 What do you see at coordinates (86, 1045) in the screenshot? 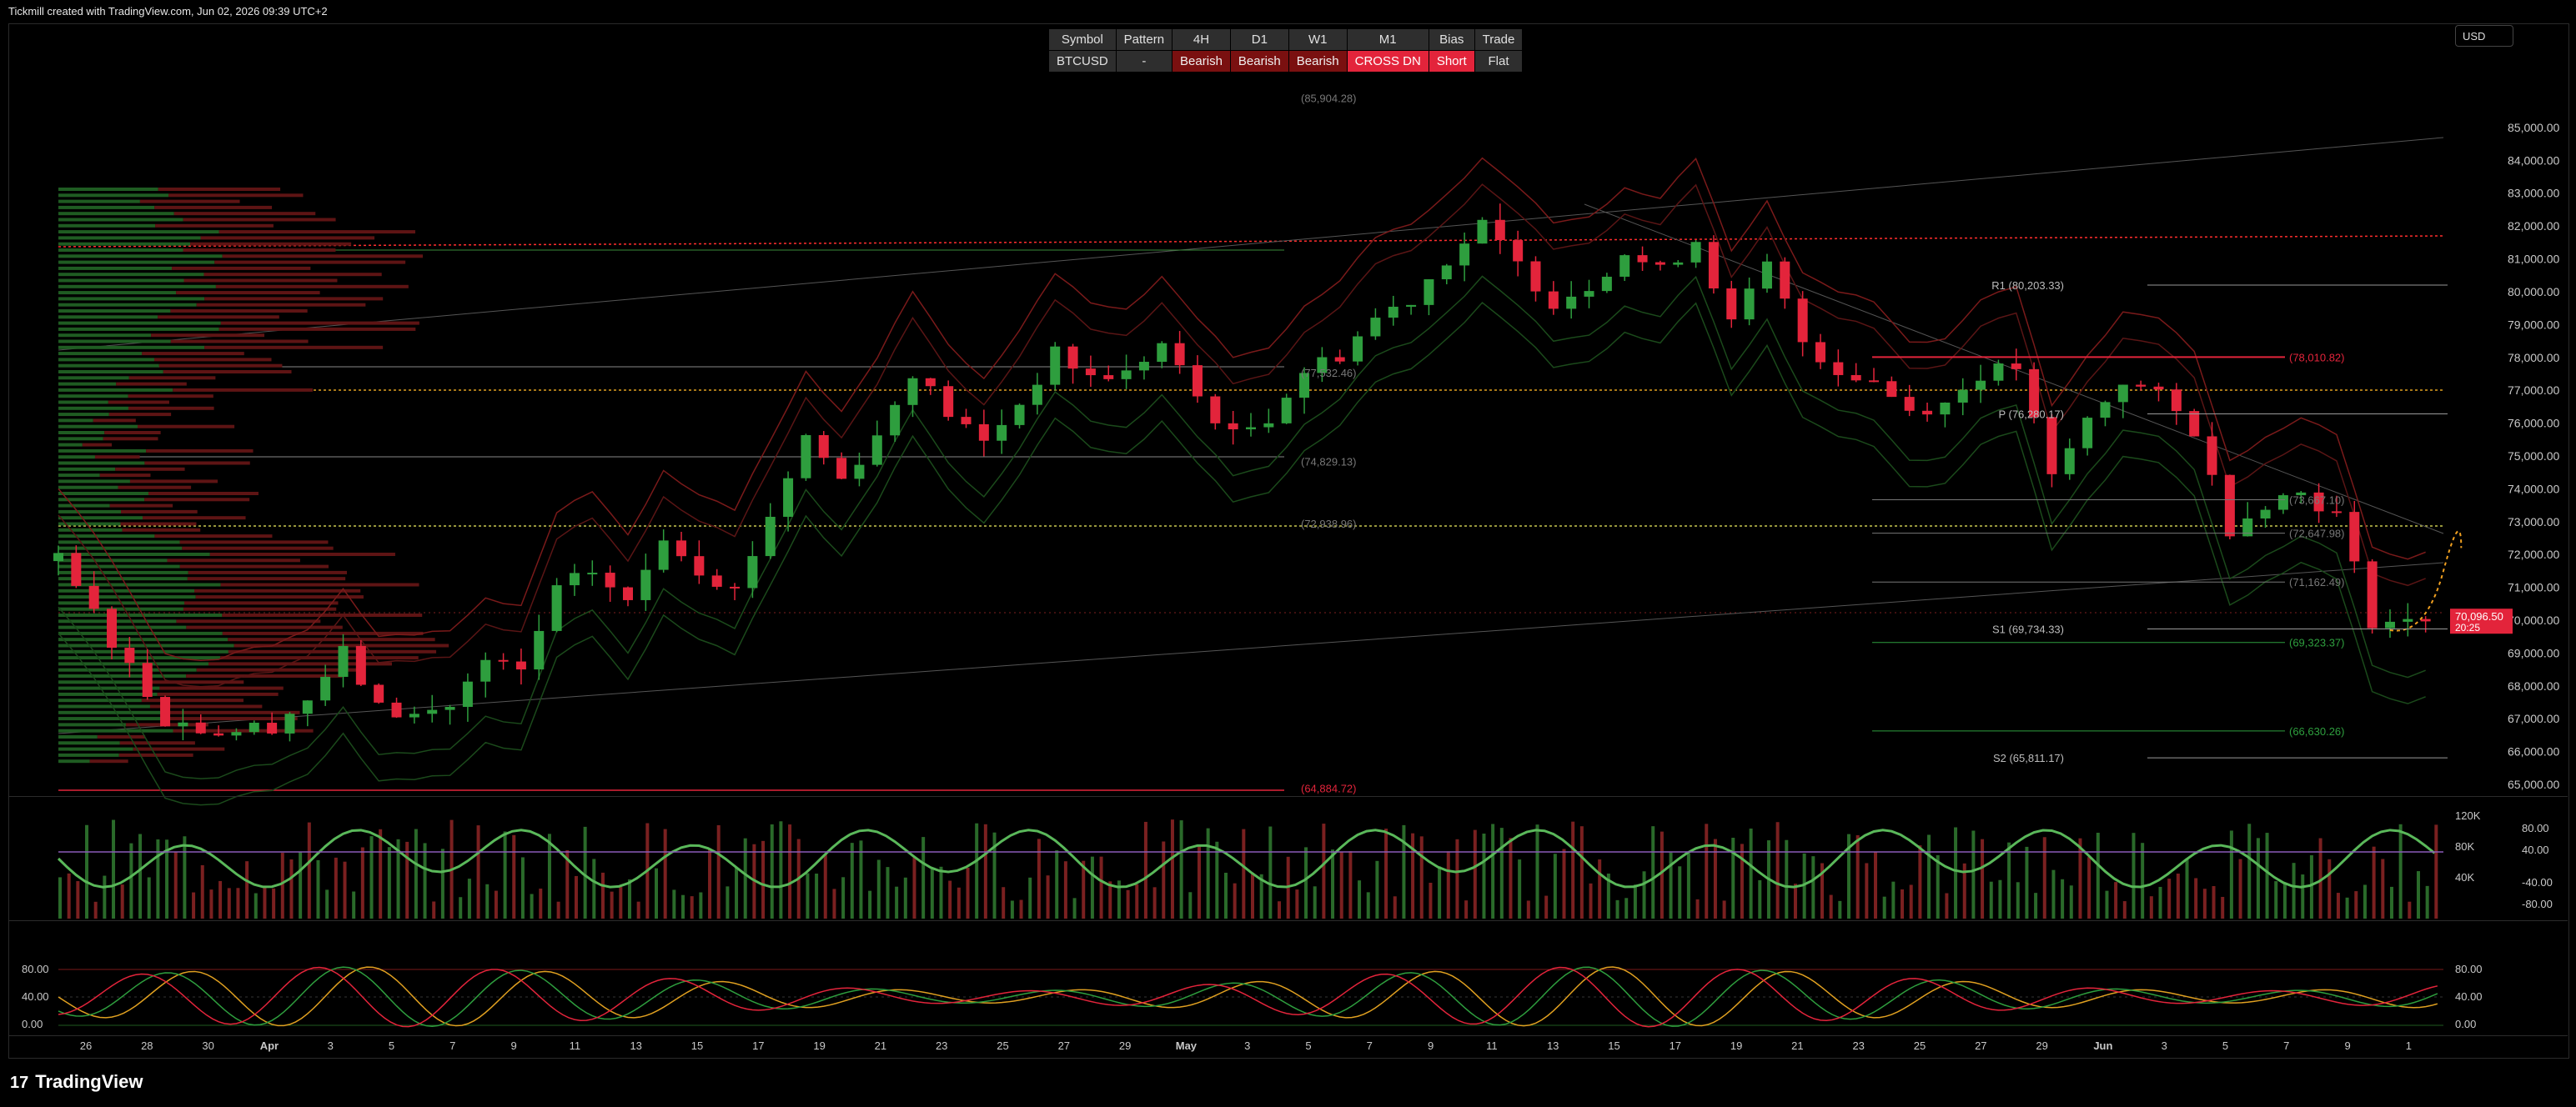
I see `time-axis-tick: 26` at bounding box center [86, 1045].